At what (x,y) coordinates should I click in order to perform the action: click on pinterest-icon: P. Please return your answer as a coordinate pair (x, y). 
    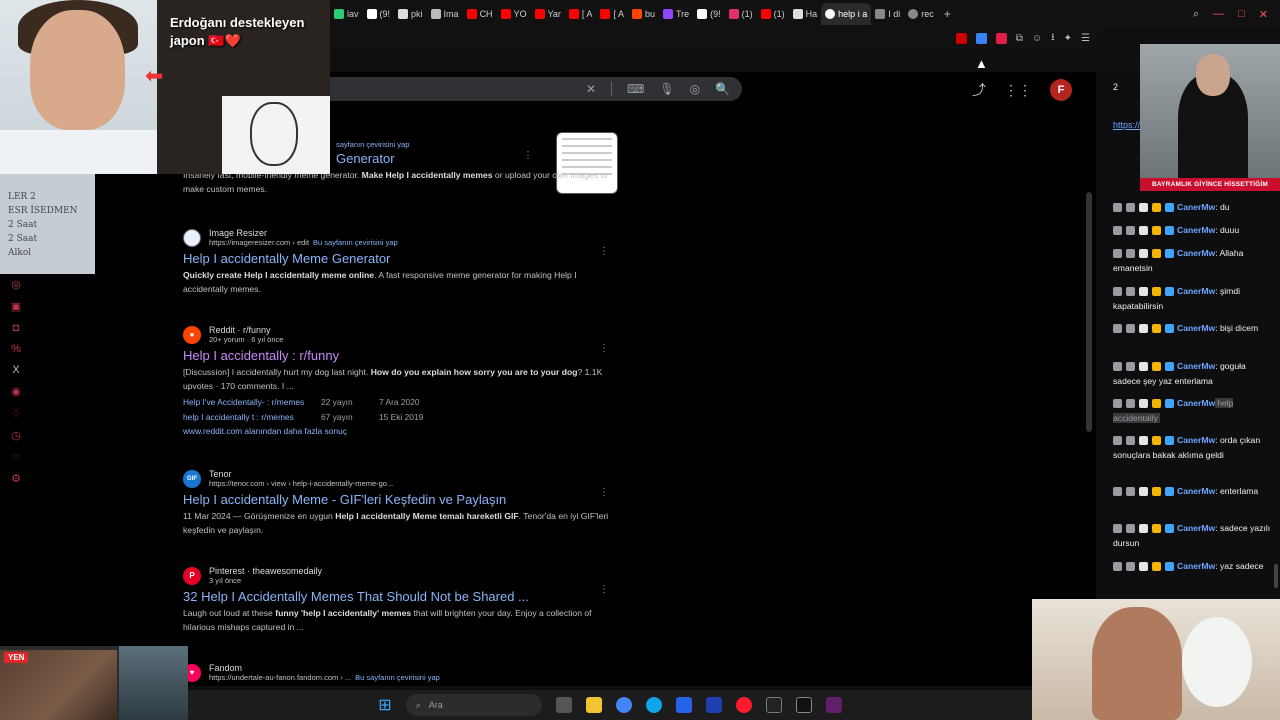
    Looking at the image, I should click on (192, 575).